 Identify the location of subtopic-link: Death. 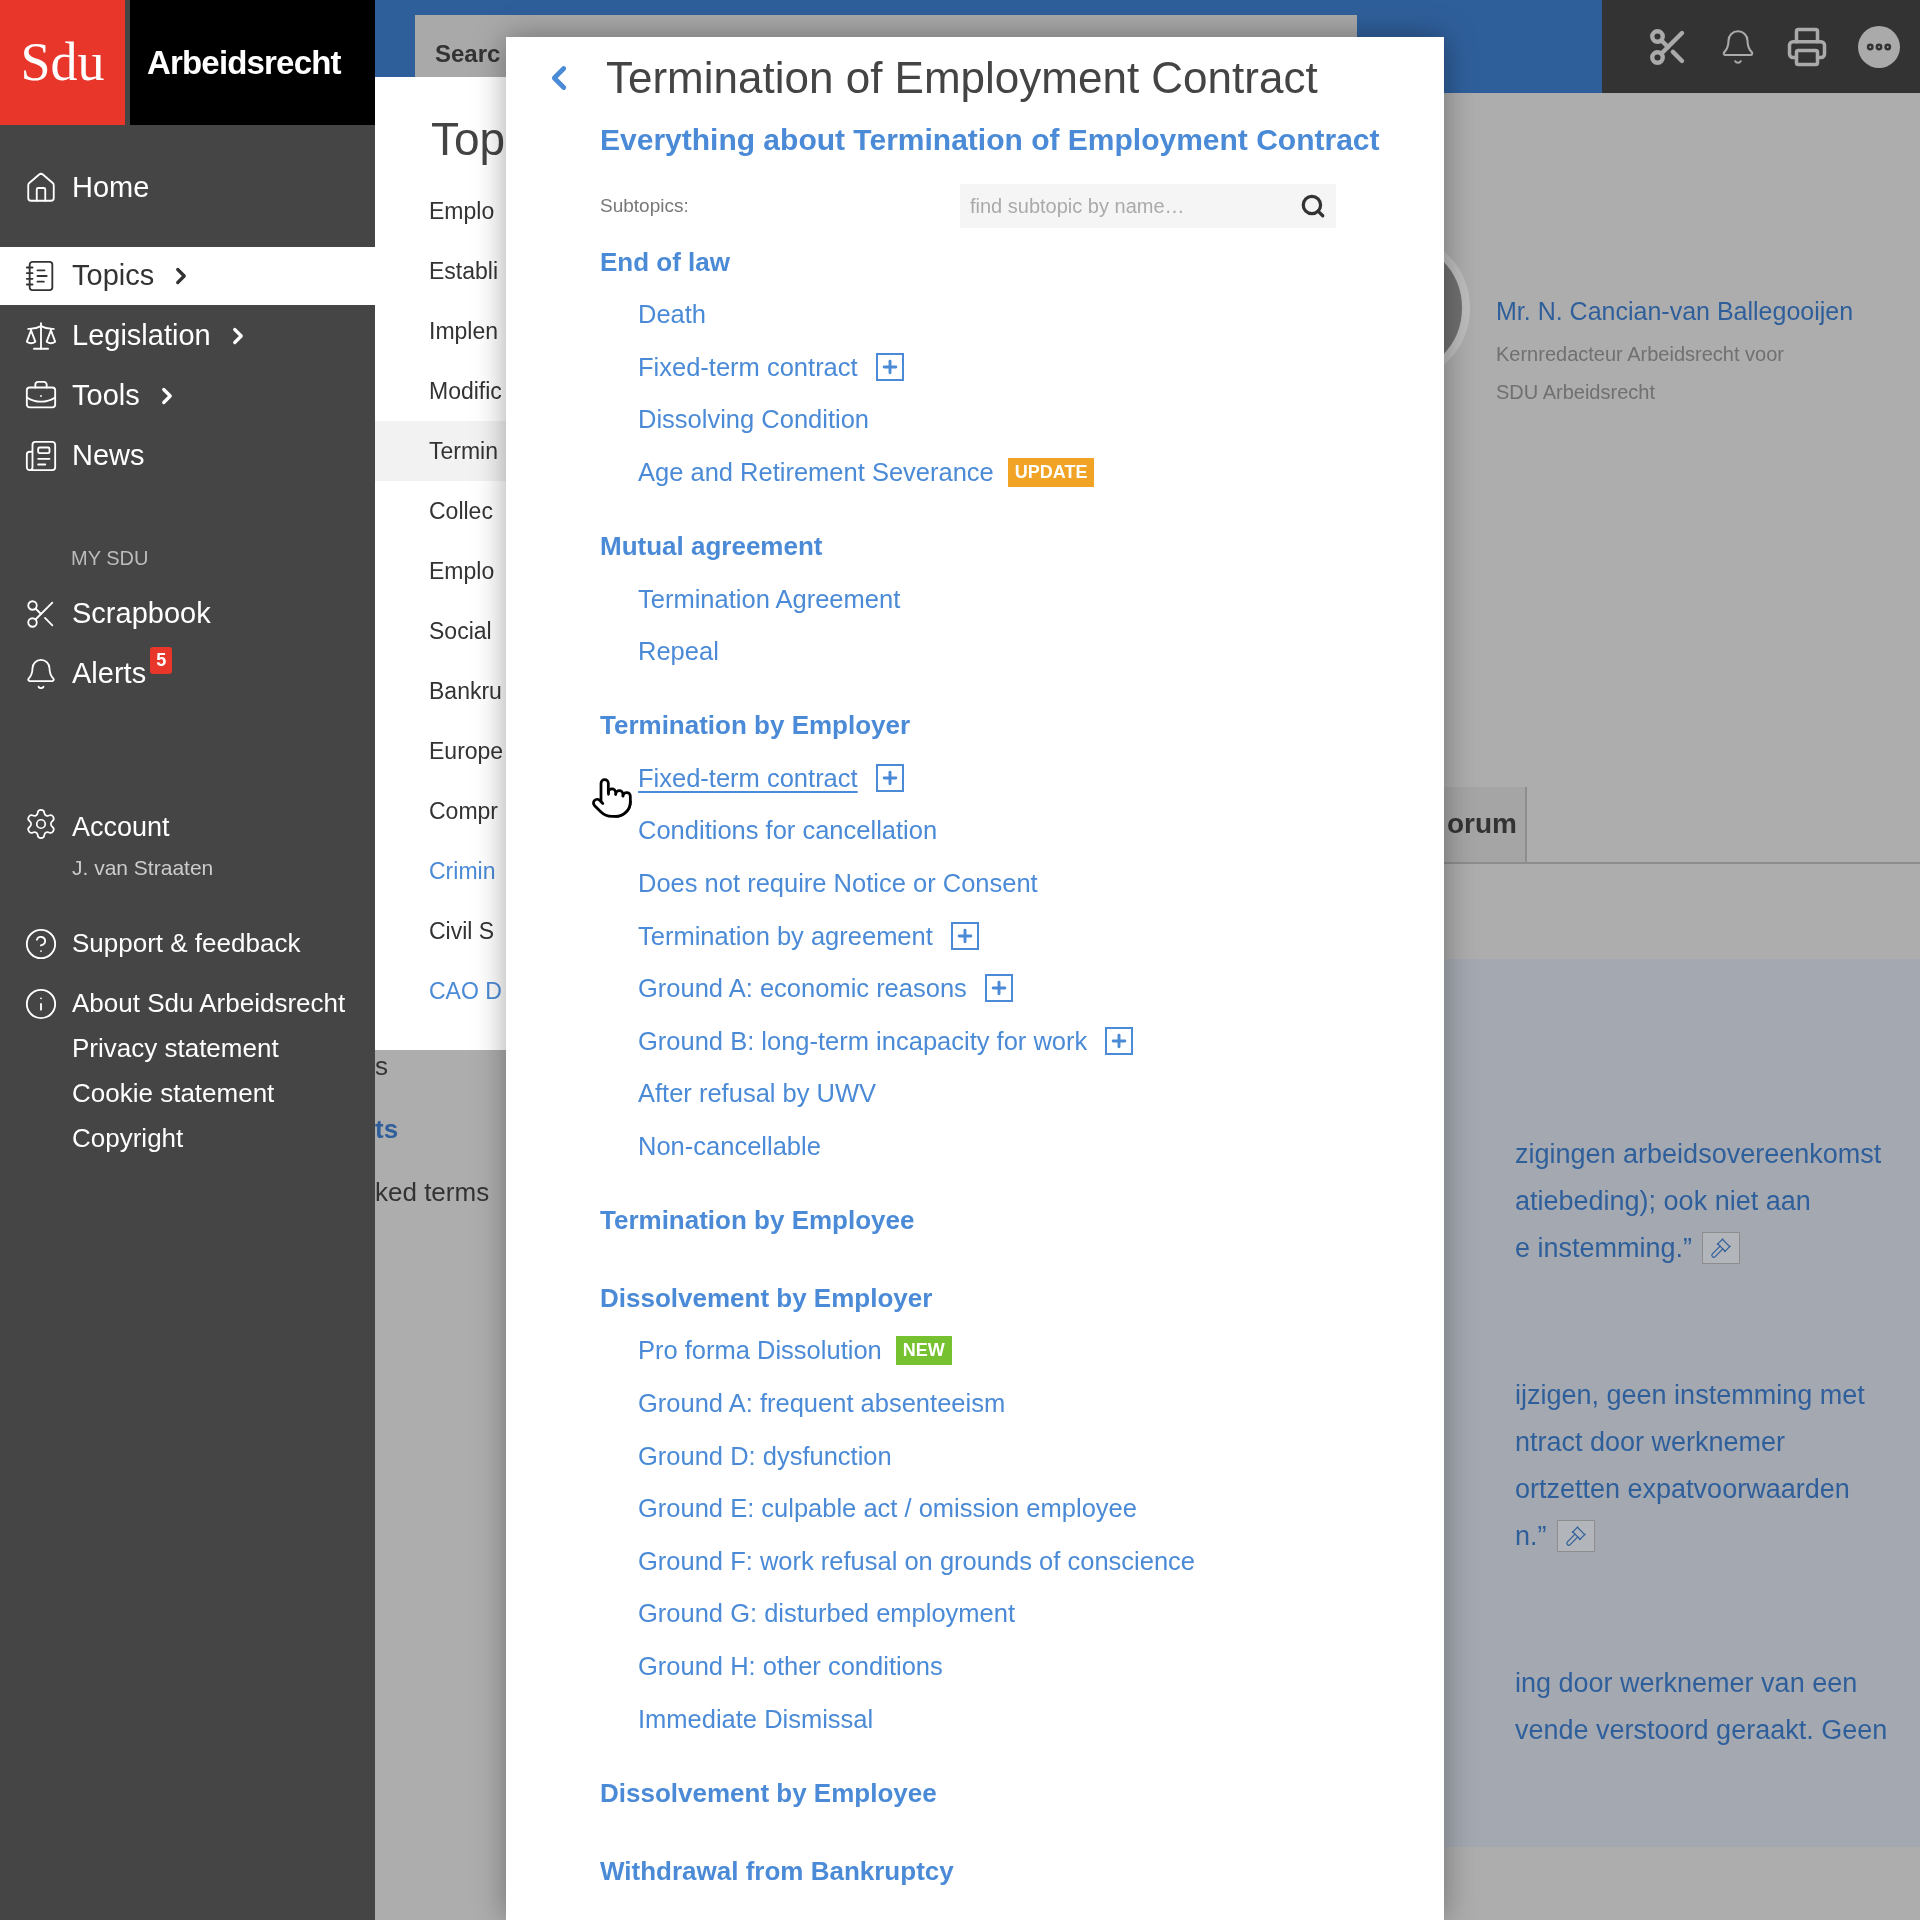
(672, 314).